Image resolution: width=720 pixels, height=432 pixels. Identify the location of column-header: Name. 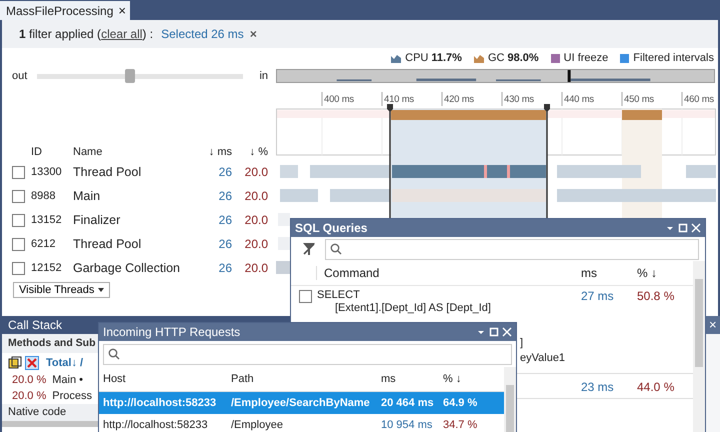
(137, 152).